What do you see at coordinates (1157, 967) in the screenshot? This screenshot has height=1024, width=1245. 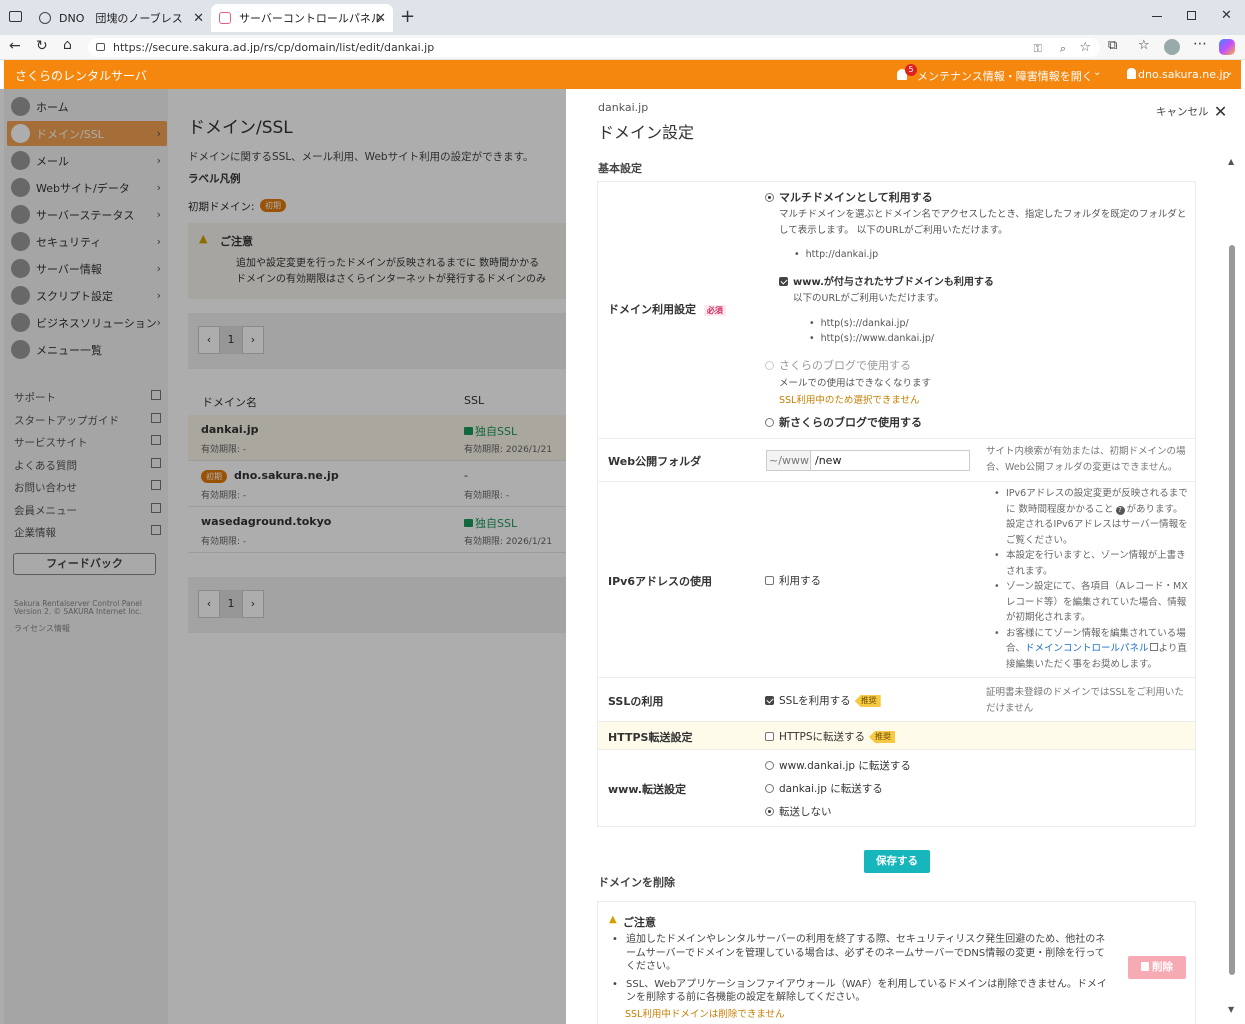 I see `delete-button: 削除` at bounding box center [1157, 967].